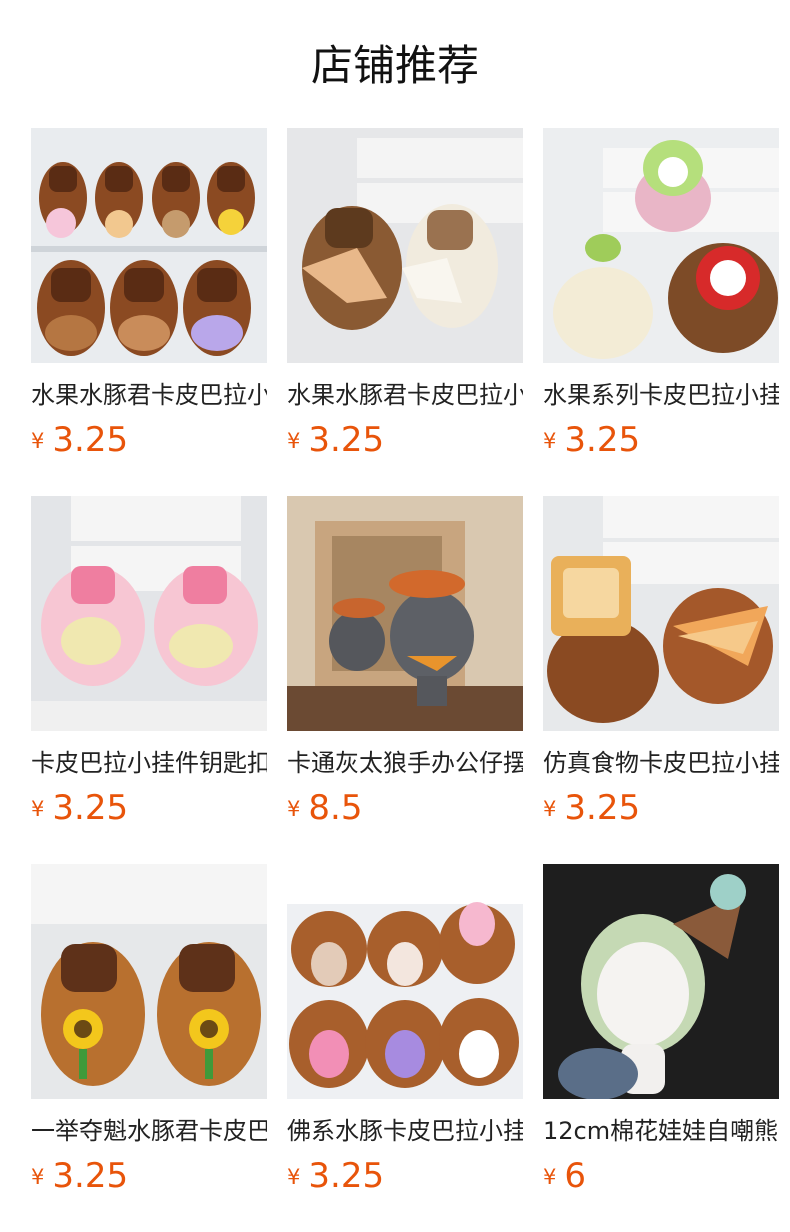 Image resolution: width=790 pixels, height=1232 pixels. What do you see at coordinates (661, 395) in the screenshot?
I see `product-name: 水果系列卡皮巴拉小挂件` at bounding box center [661, 395].